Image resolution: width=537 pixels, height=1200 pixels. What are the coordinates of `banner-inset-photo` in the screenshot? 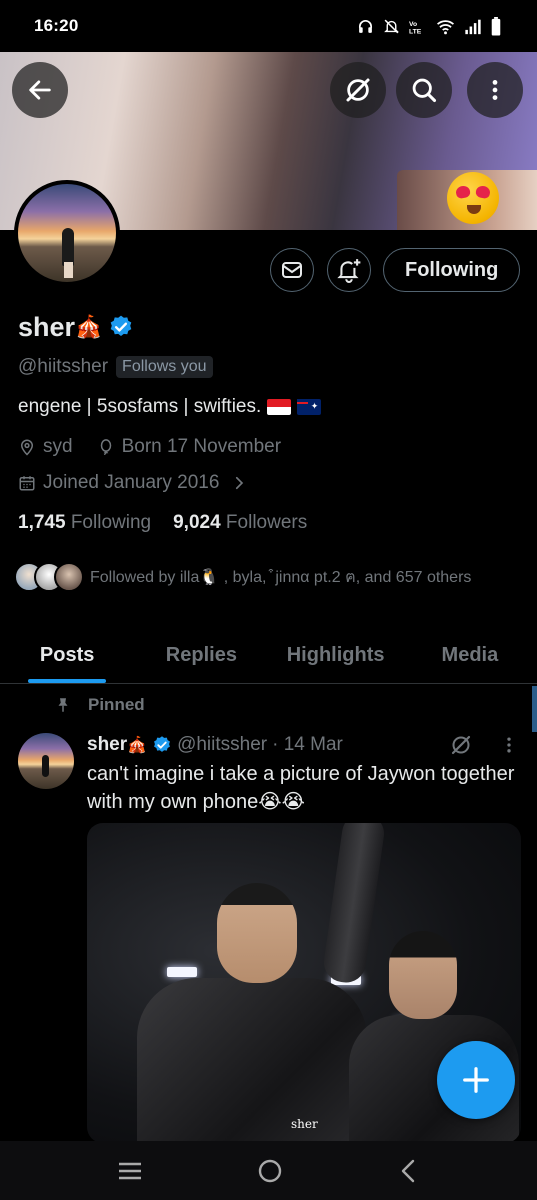 It's located at (467, 200).